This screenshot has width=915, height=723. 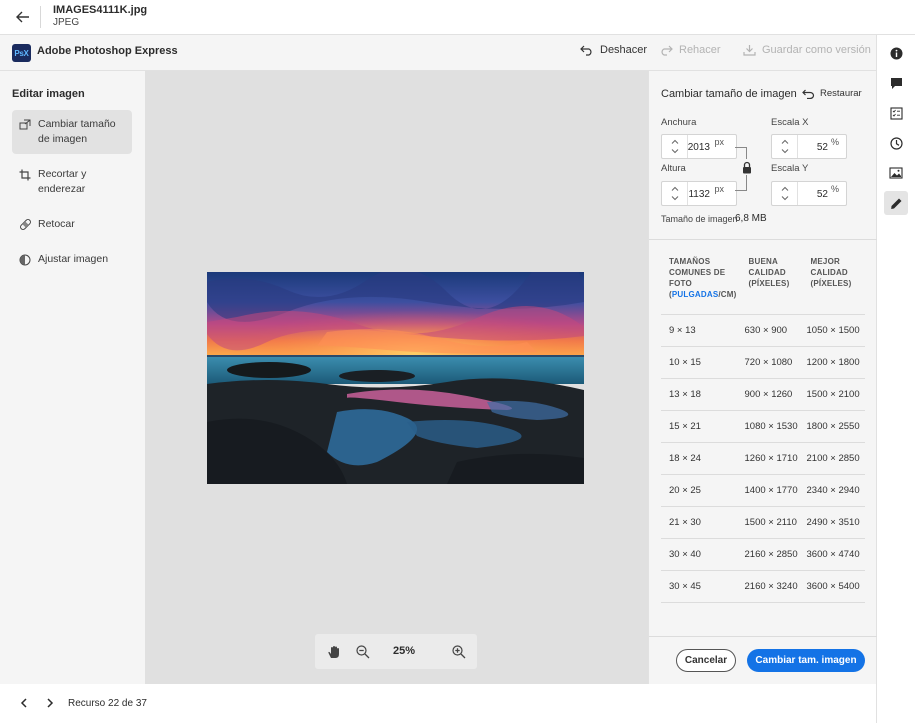 What do you see at coordinates (771, 490) in the screenshot?
I see `good-quality-cell: 1400 × 1770` at bounding box center [771, 490].